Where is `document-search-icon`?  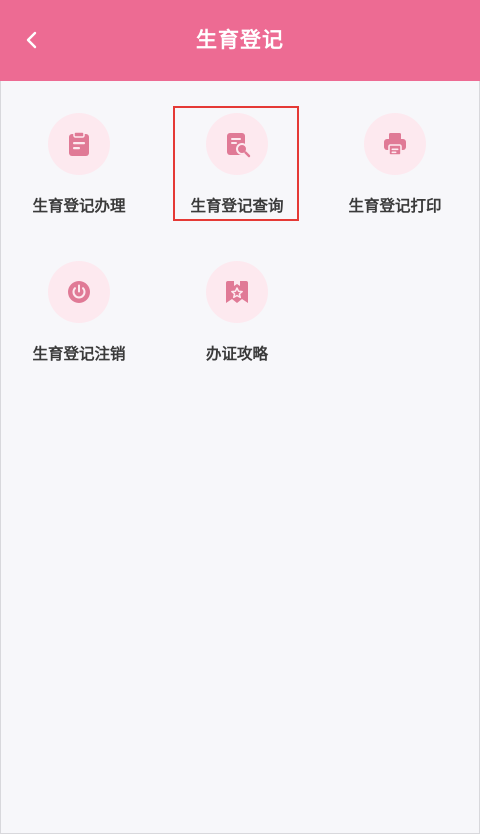 document-search-icon is located at coordinates (239, 145).